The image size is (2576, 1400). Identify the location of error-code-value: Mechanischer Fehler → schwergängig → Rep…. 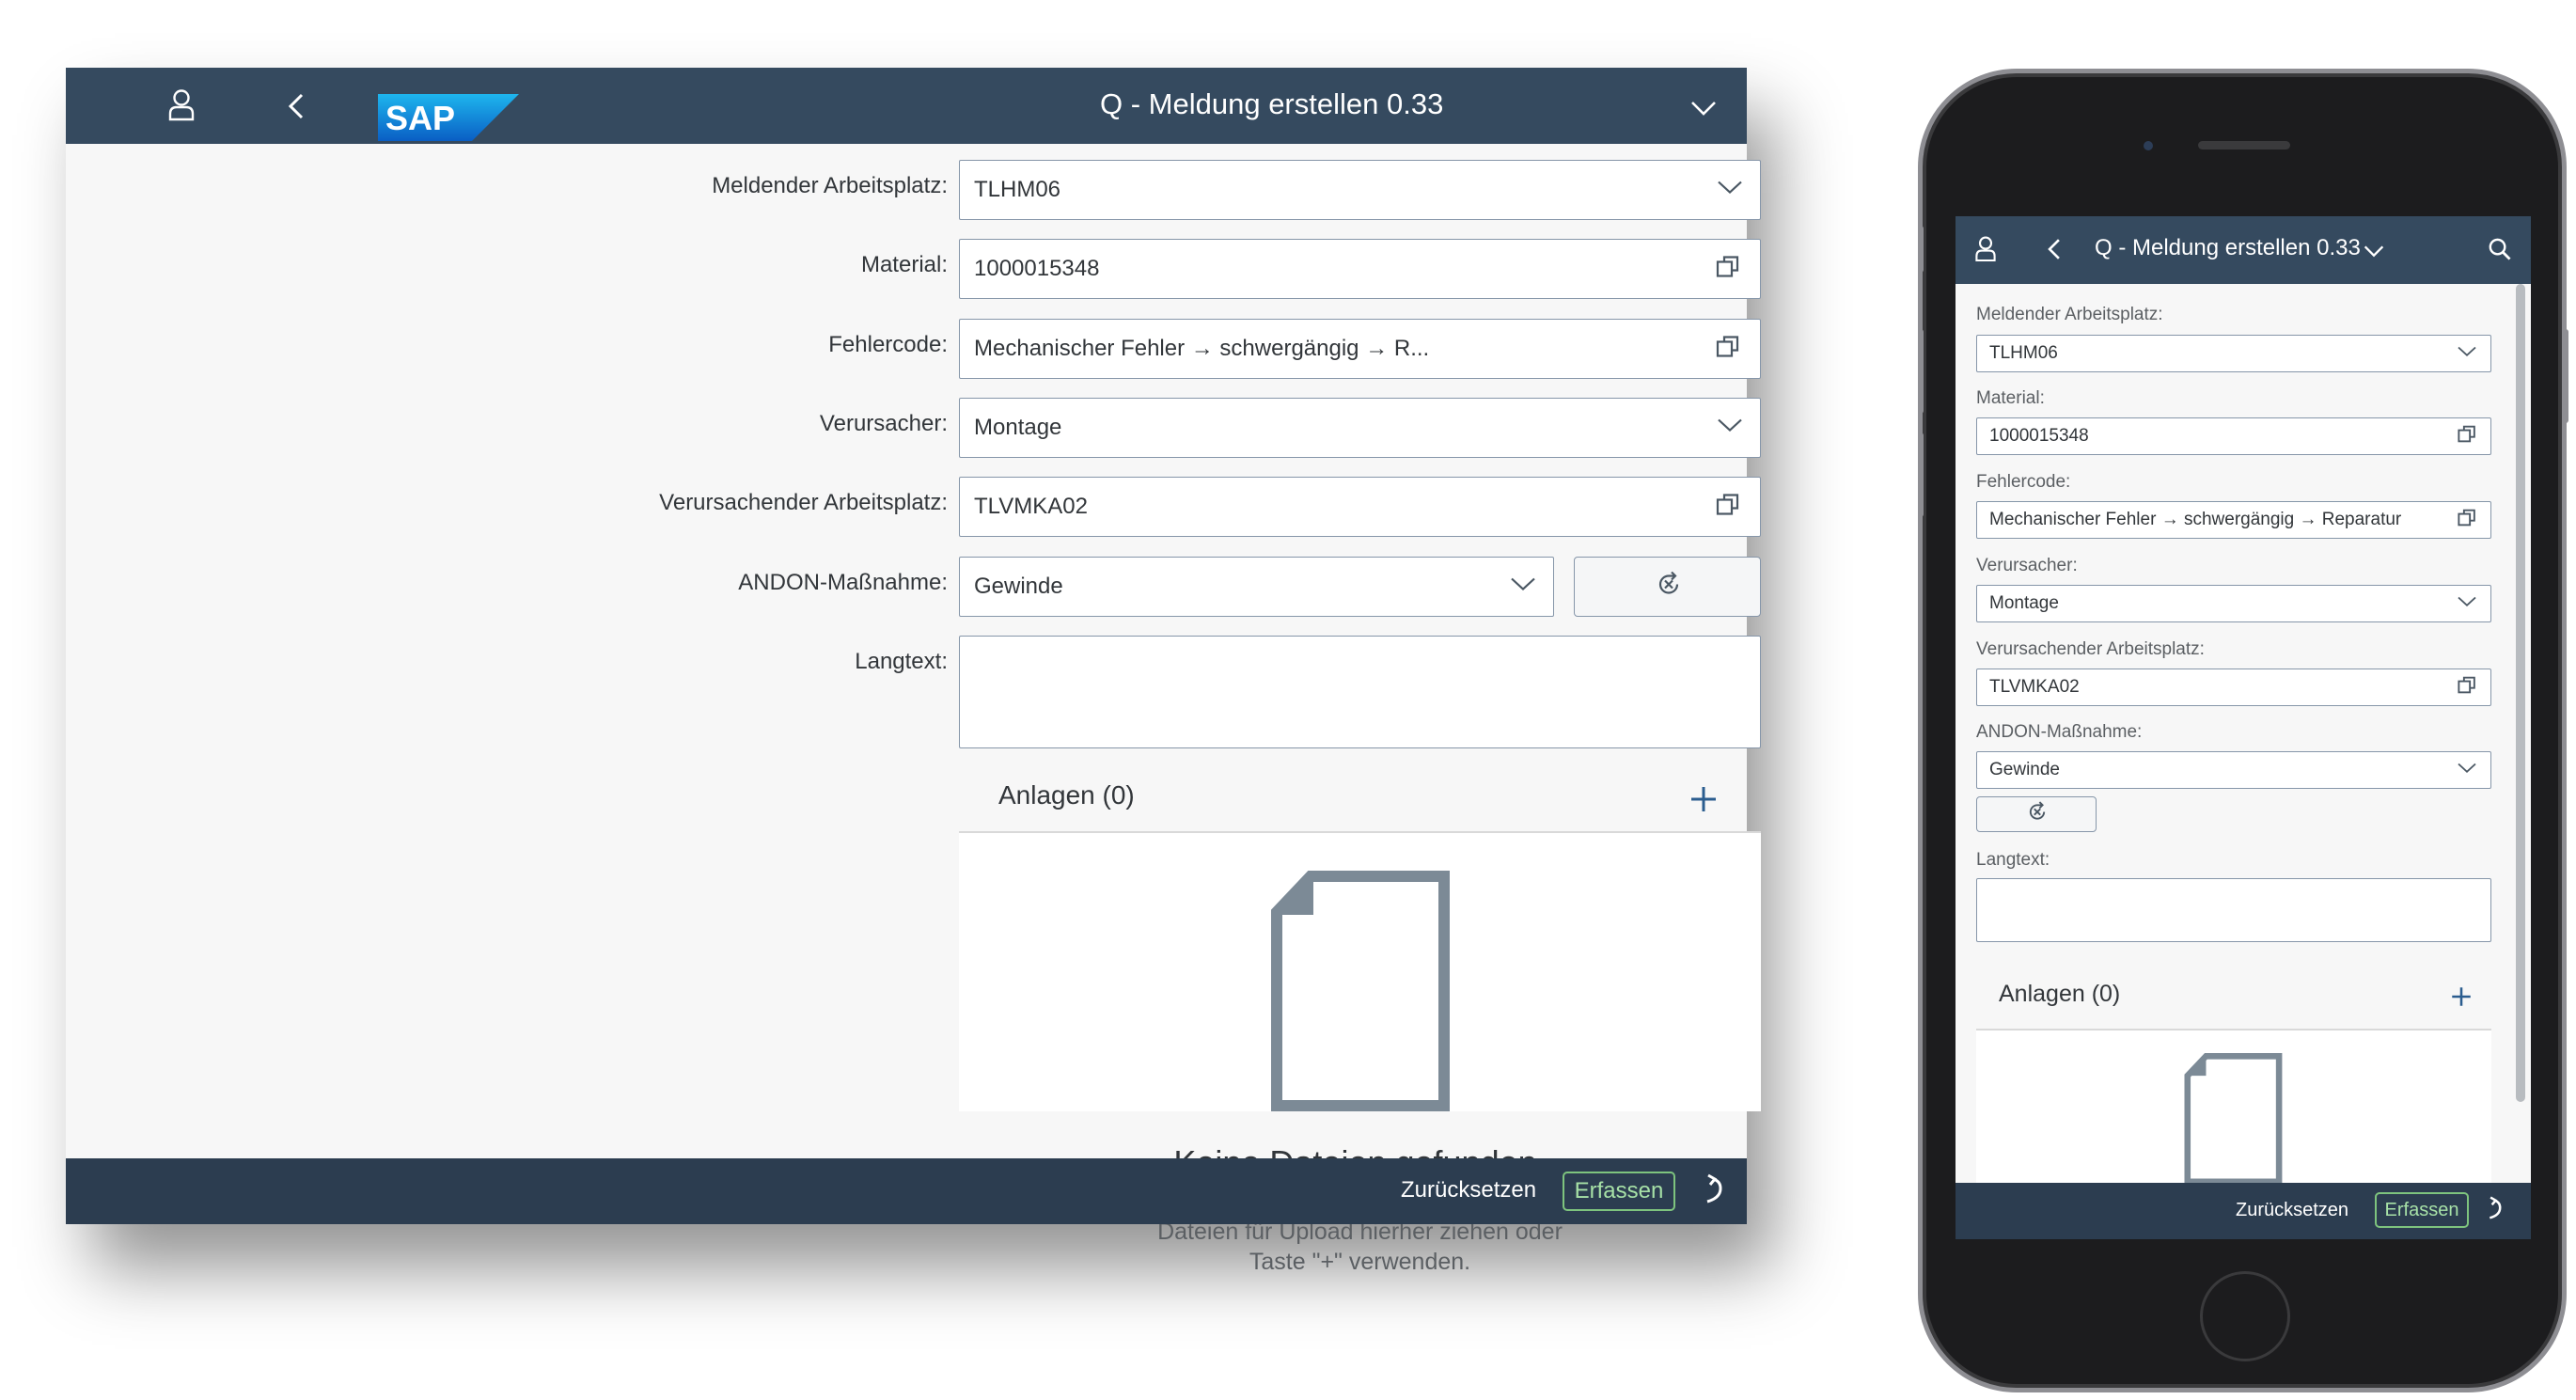
(2196, 519).